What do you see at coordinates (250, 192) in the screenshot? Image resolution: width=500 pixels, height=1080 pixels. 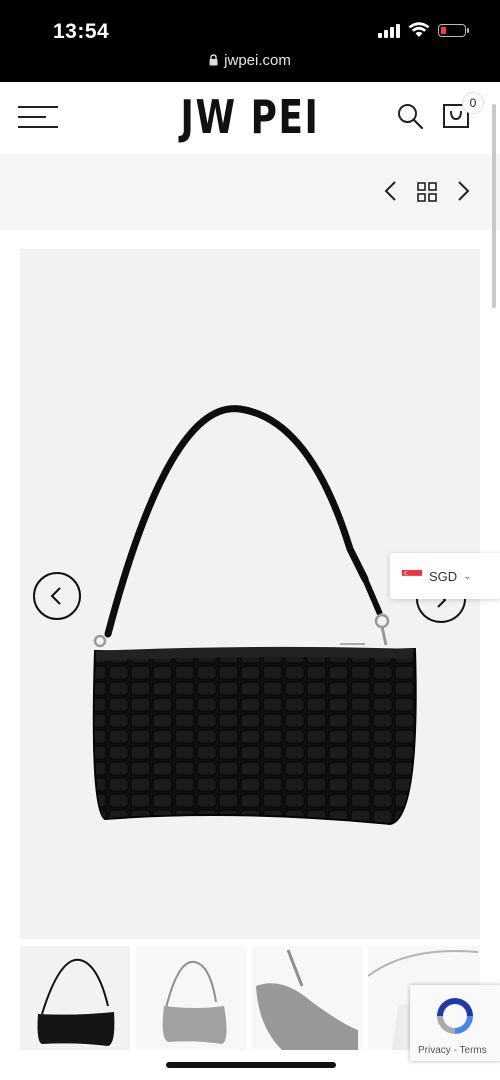 I see `product-nav-strip` at bounding box center [250, 192].